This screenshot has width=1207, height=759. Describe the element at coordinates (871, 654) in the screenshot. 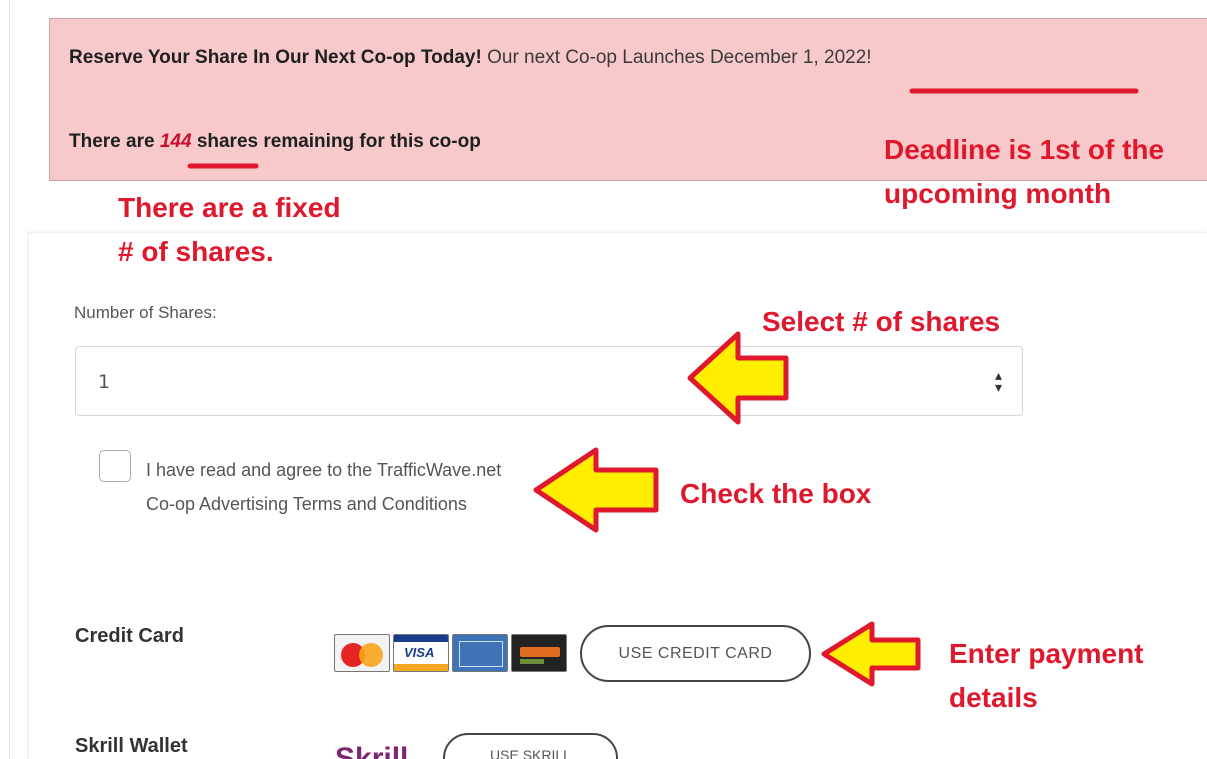

I see `arrow-payment-icon` at that location.